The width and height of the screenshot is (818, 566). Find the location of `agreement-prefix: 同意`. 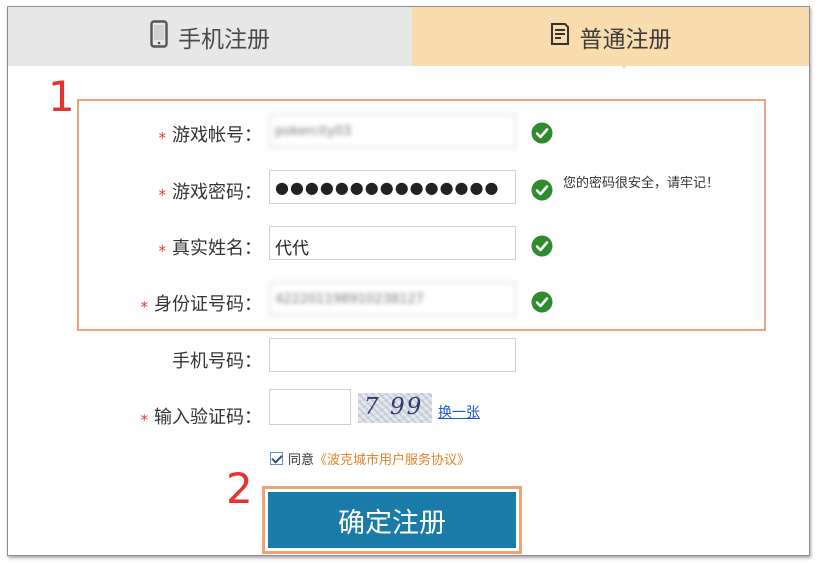

agreement-prefix: 同意 is located at coordinates (301, 460).